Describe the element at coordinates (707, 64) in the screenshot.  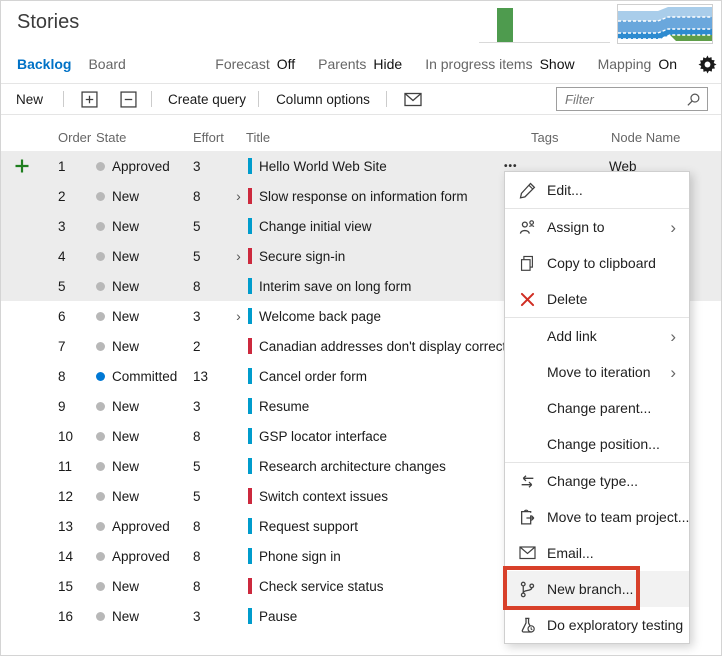
I see `settings-gear-icon` at that location.